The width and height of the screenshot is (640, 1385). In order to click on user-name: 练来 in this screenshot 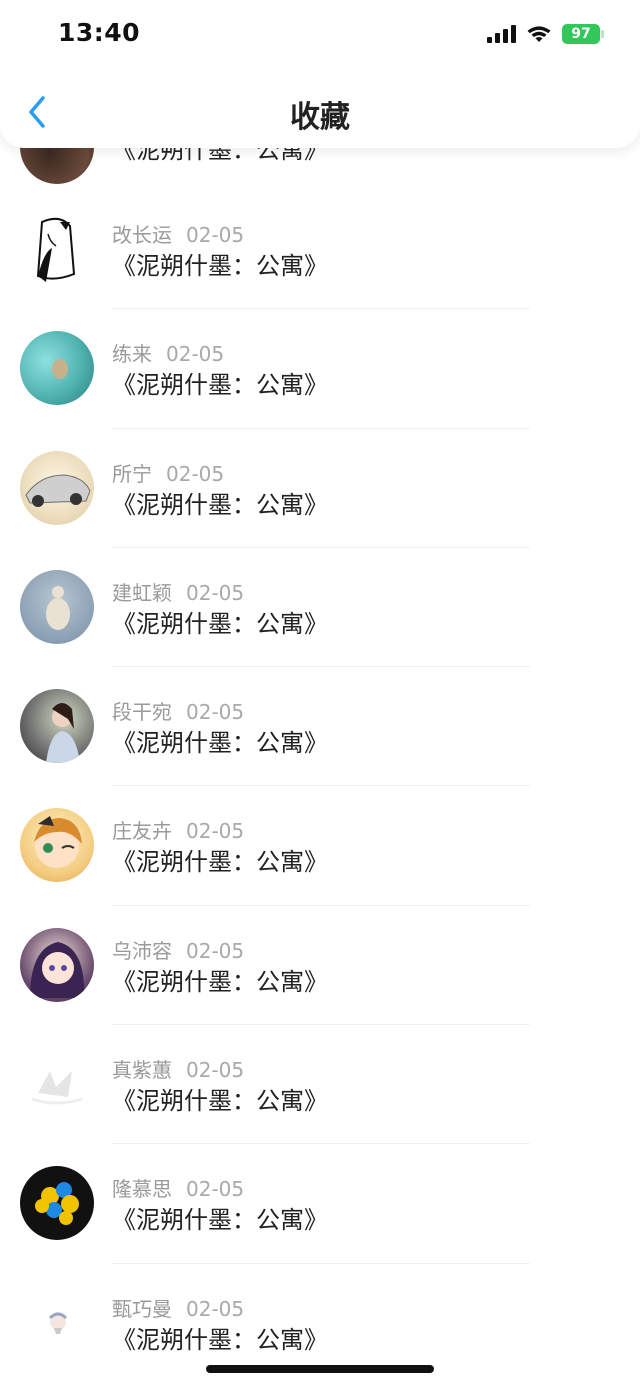, I will do `click(132, 354)`.